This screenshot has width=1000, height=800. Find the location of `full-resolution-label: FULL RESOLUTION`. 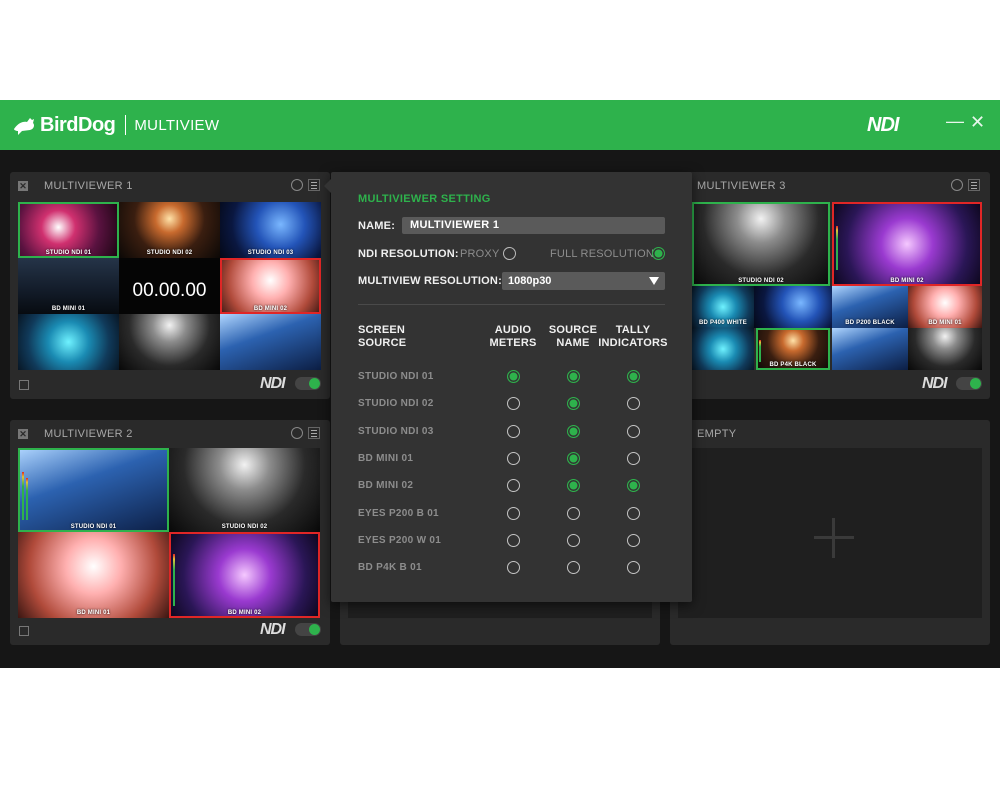

full-resolution-label: FULL RESOLUTION is located at coordinates (602, 254).